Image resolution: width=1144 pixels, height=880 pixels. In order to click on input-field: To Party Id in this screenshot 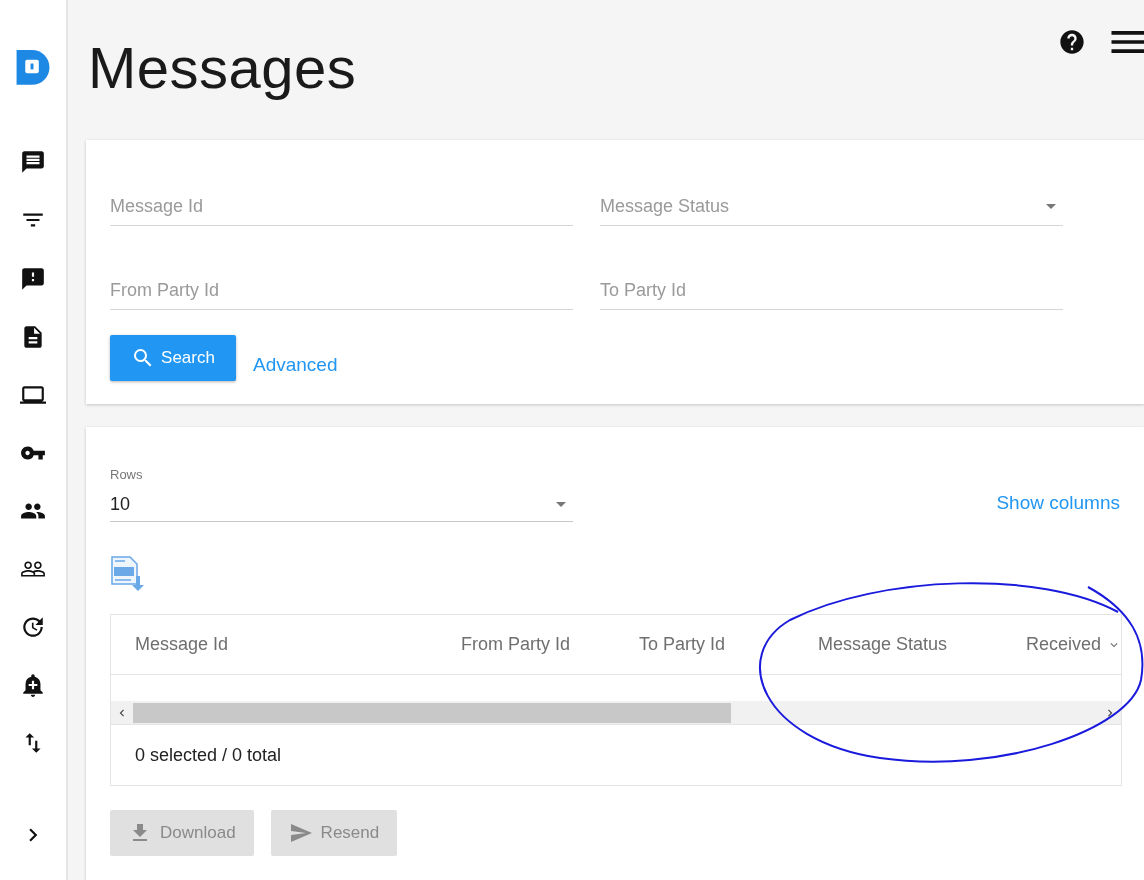, I will do `click(831, 291)`.